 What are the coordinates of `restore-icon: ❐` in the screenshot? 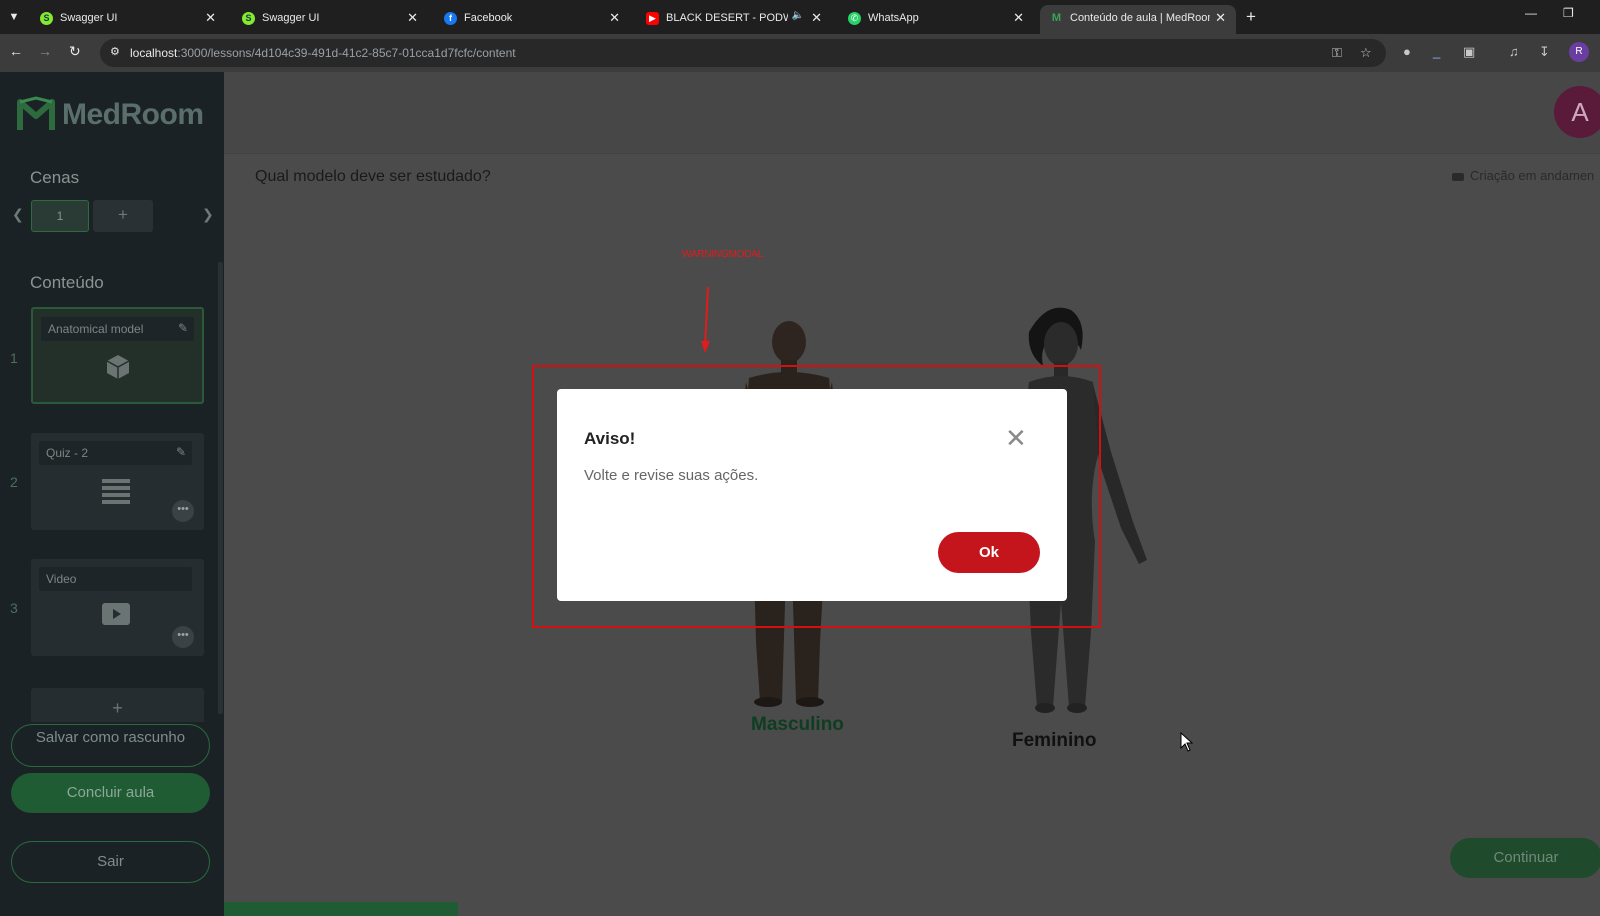 It's located at (1568, 13).